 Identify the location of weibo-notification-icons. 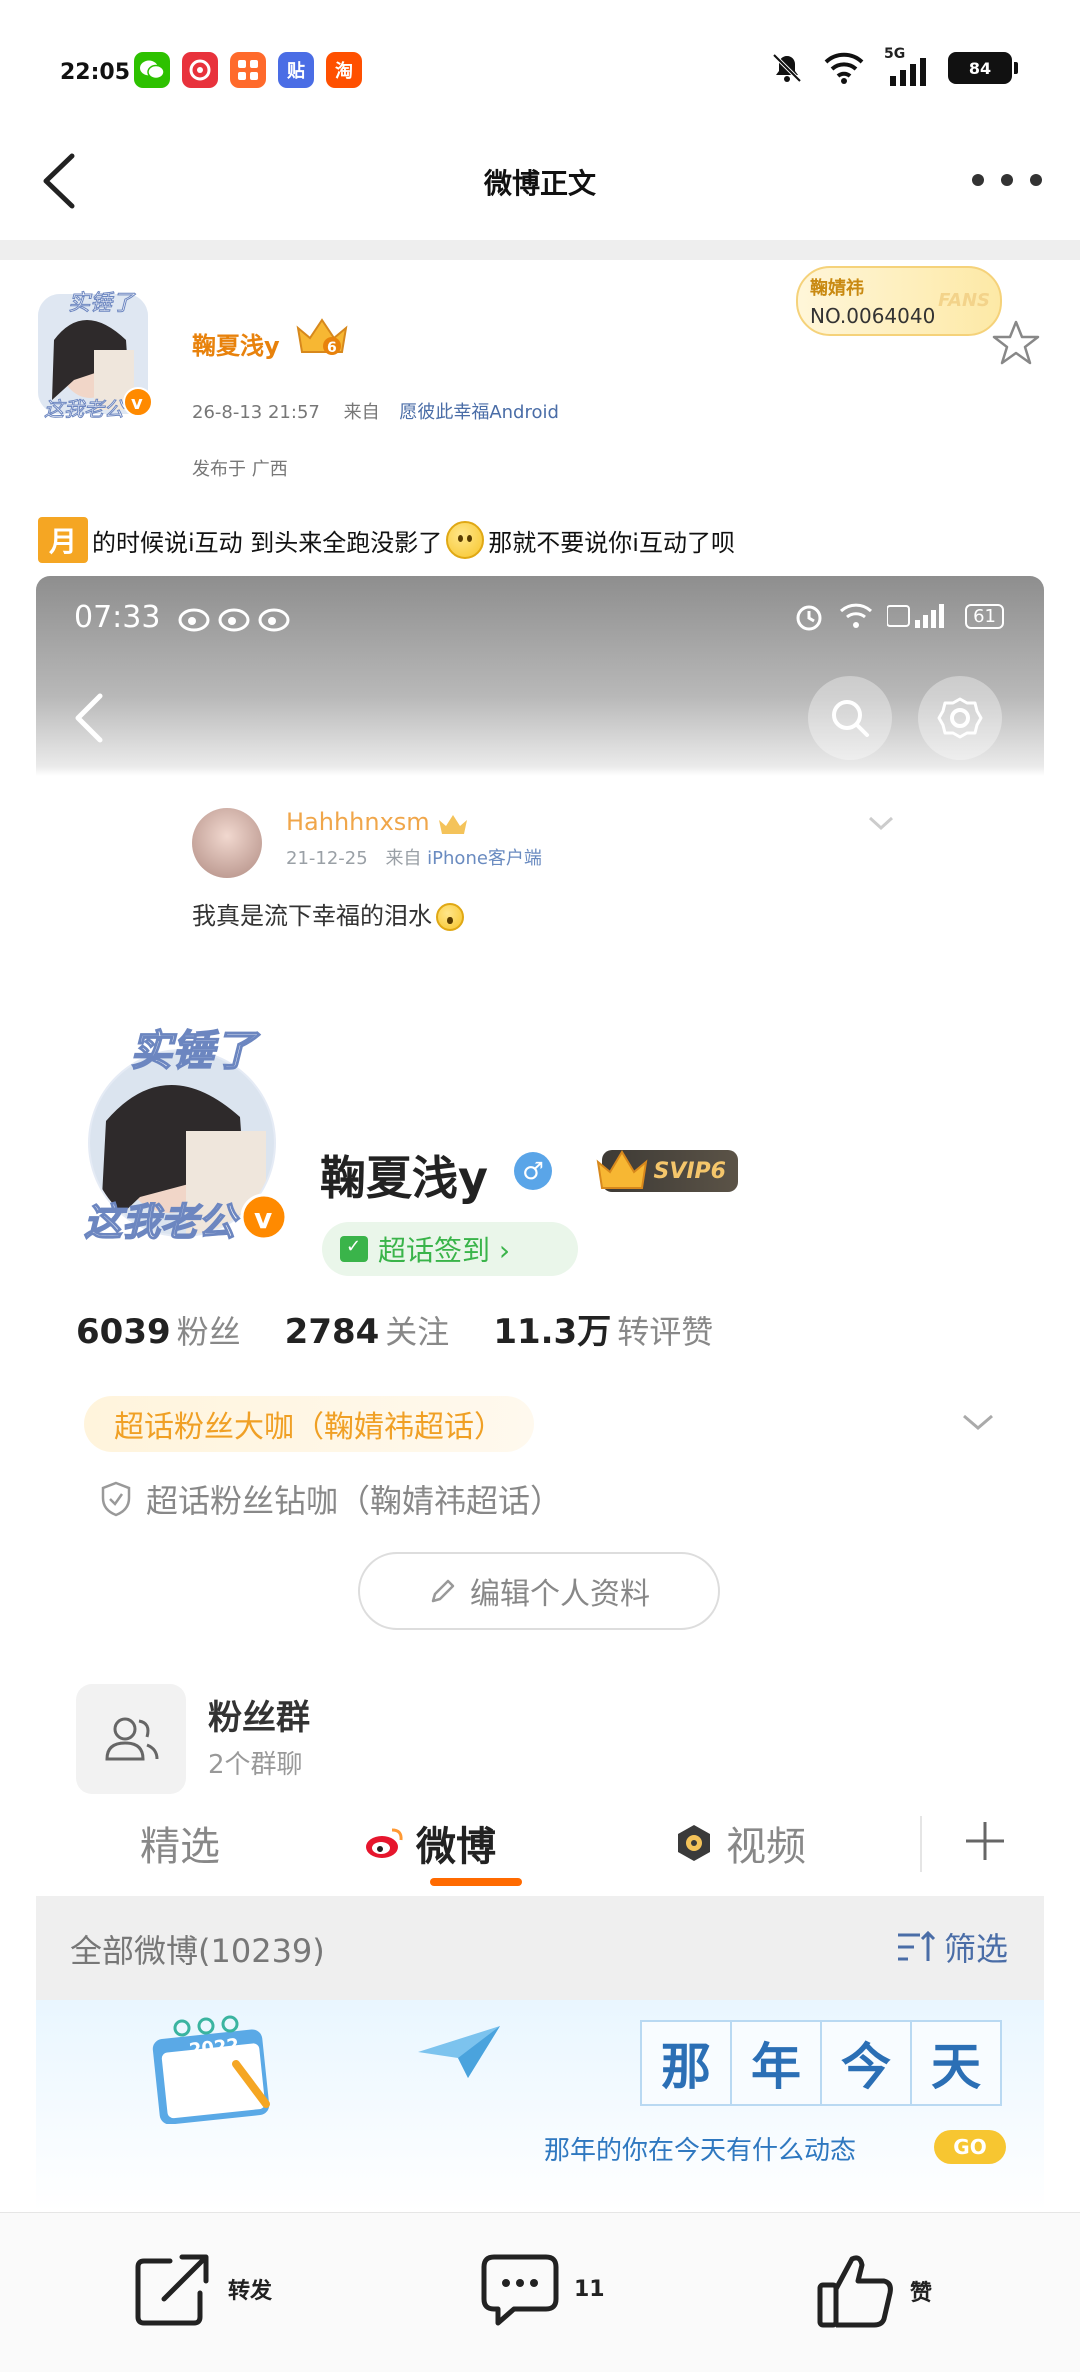
(236, 620).